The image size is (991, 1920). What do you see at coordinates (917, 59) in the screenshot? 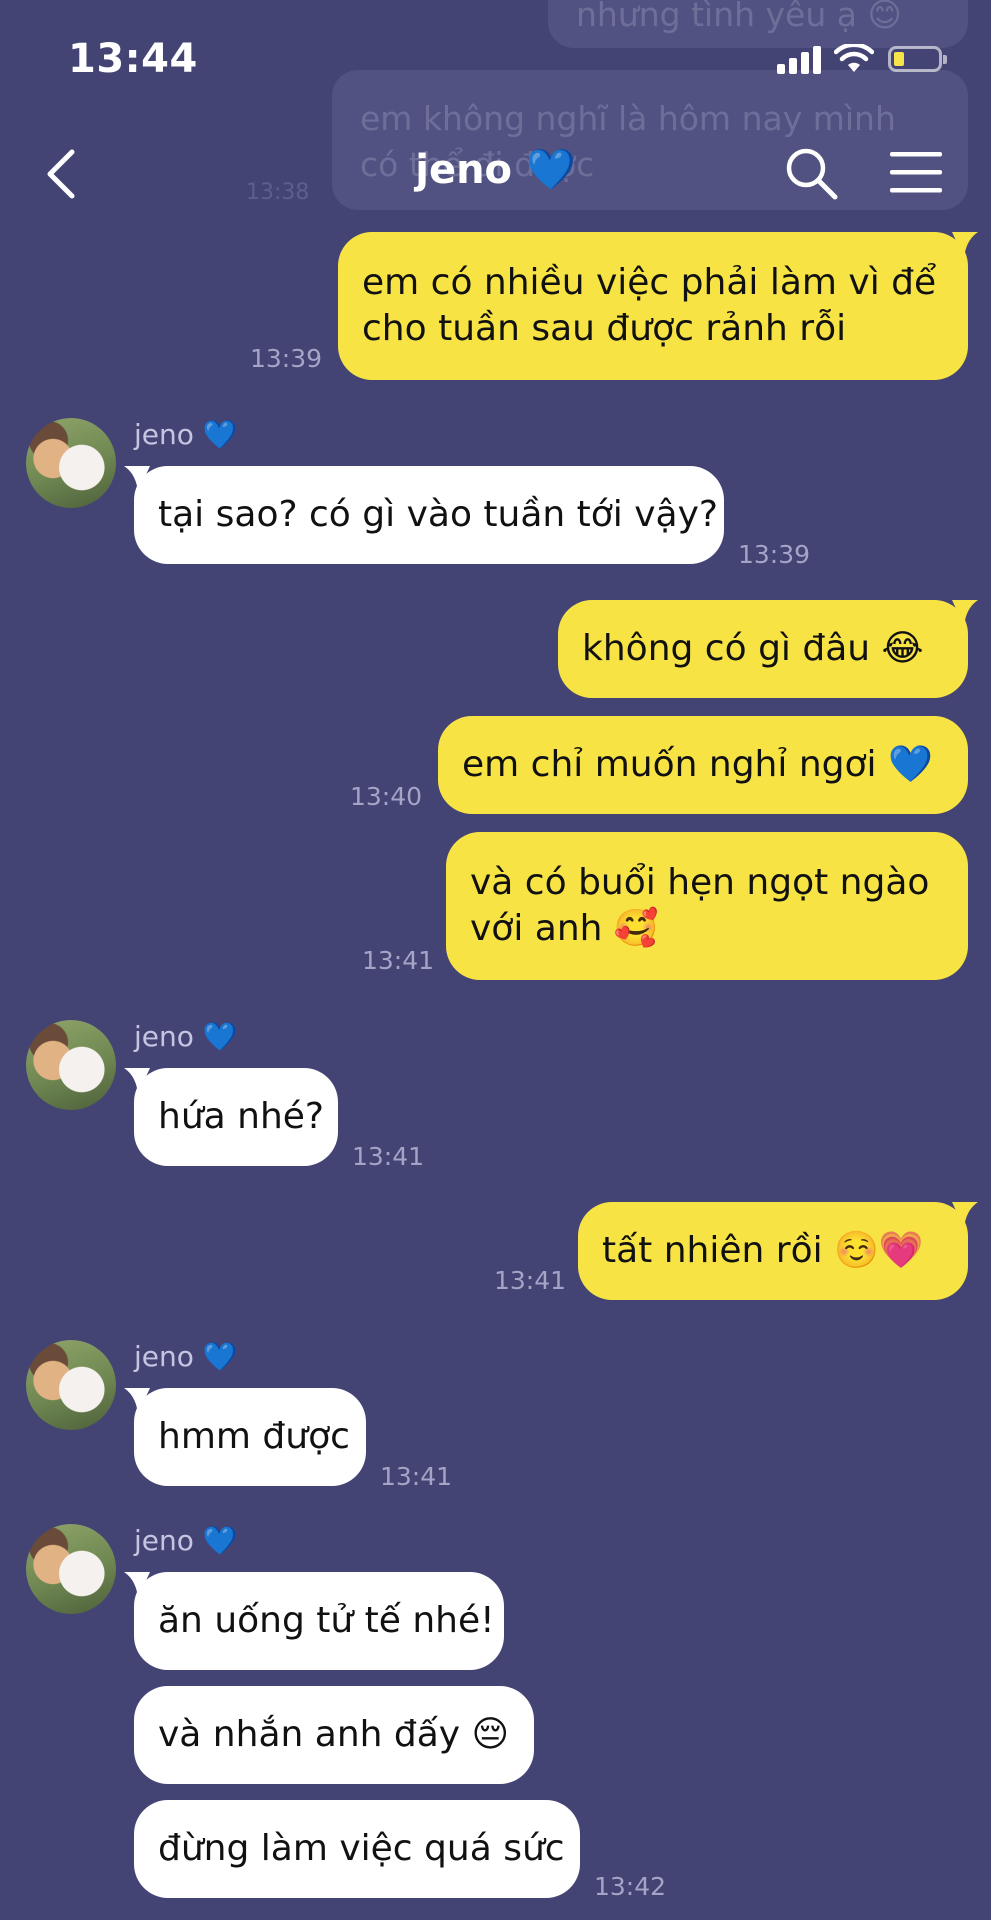
I see `battery-icon` at bounding box center [917, 59].